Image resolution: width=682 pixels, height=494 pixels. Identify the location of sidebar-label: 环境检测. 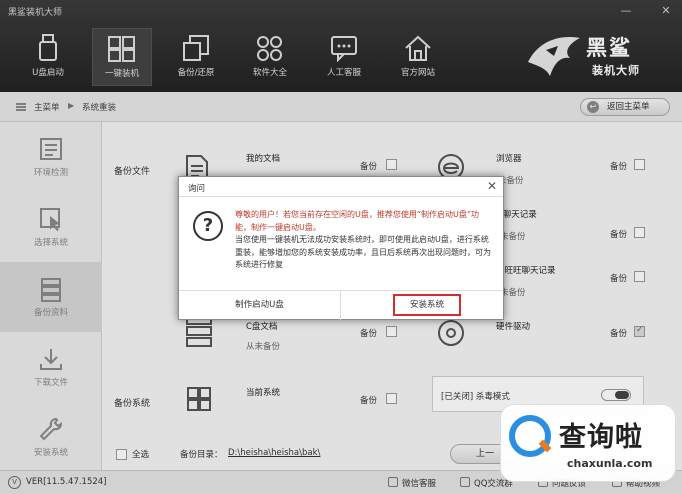
(50, 173).